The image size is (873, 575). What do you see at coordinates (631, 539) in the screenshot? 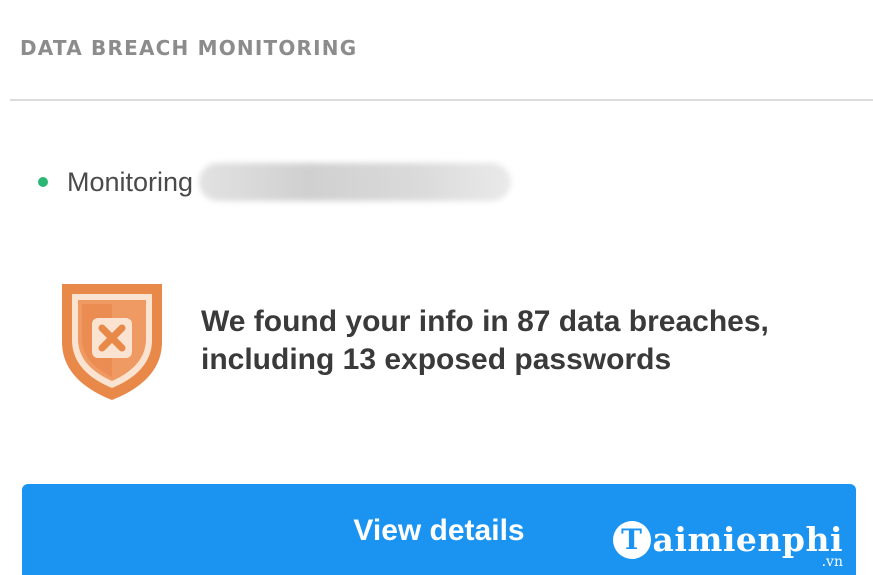
I see `watermark-logo-icon: T` at bounding box center [631, 539].